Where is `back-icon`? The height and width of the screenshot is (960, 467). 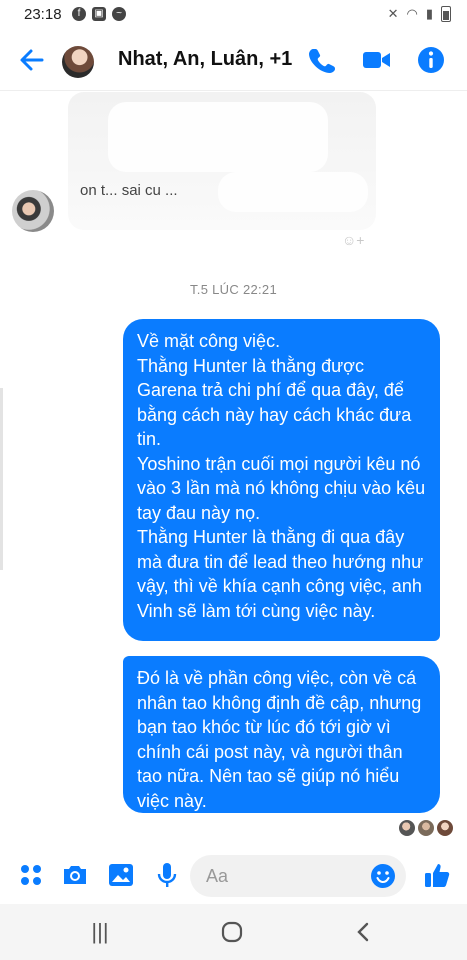
back-icon is located at coordinates (364, 932).